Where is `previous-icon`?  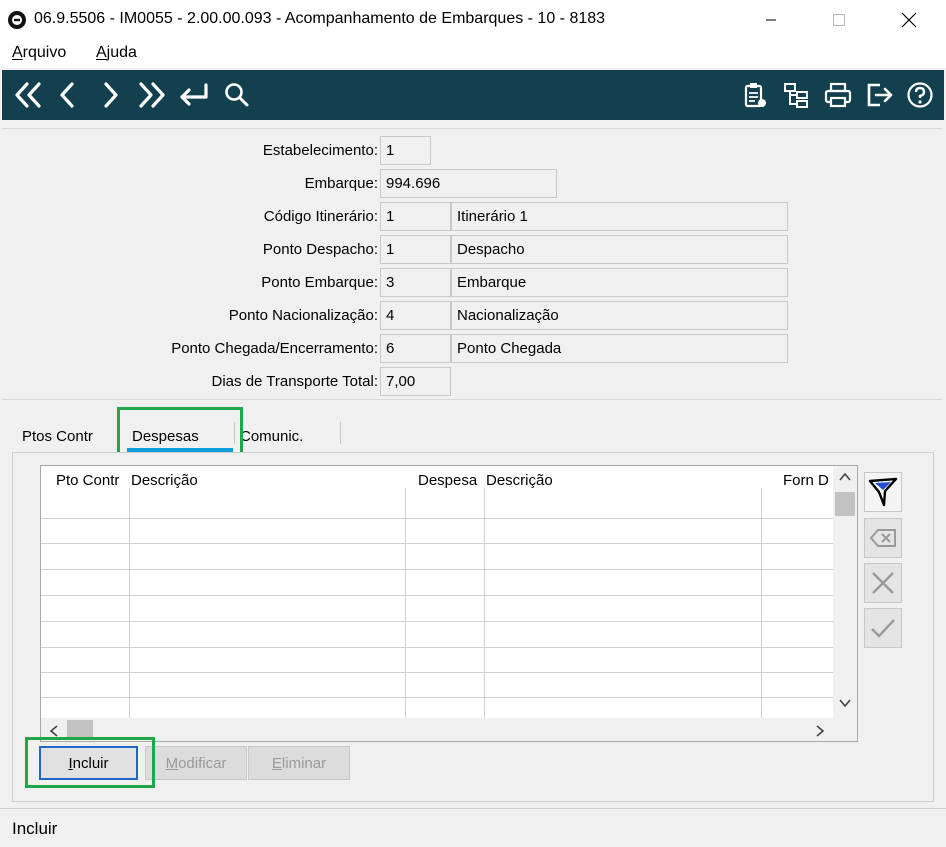
previous-icon is located at coordinates (67, 95).